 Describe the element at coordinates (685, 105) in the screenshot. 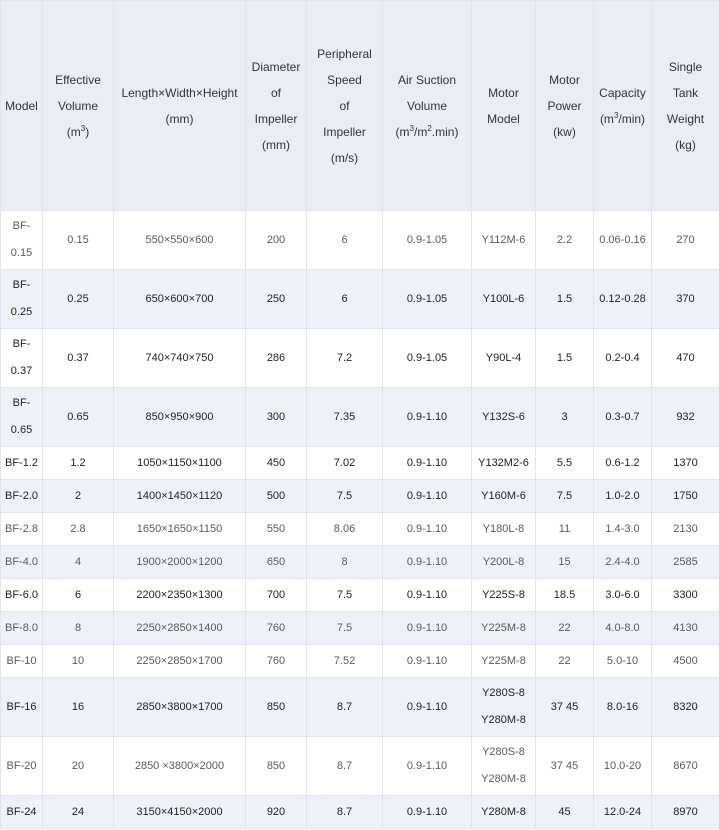

I see `column-header-tank-weight: Single Tank Weight (kg)` at that location.